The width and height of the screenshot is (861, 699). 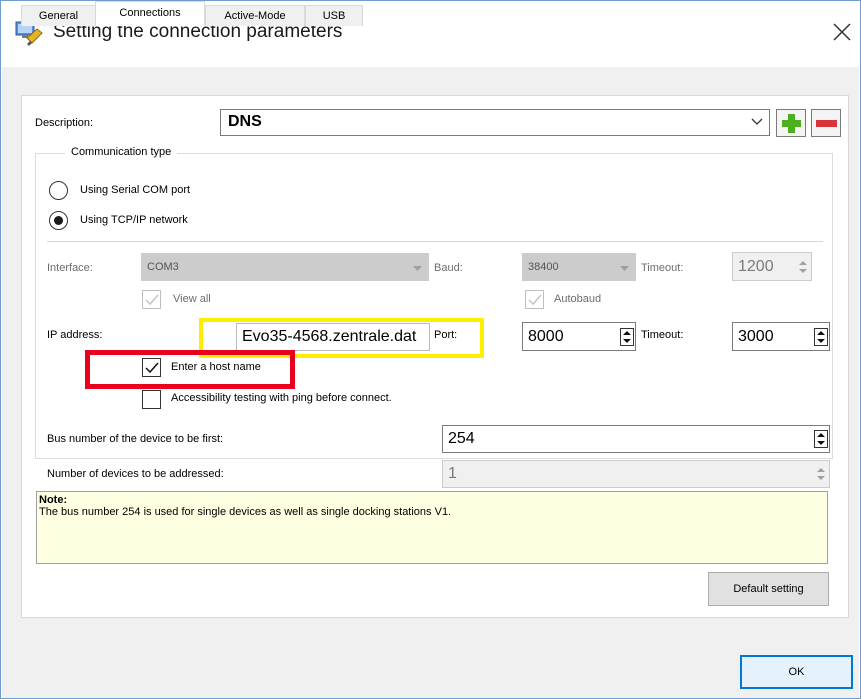 What do you see at coordinates (756, 266) in the screenshot?
I see `serial-timeout-value: 1200` at bounding box center [756, 266].